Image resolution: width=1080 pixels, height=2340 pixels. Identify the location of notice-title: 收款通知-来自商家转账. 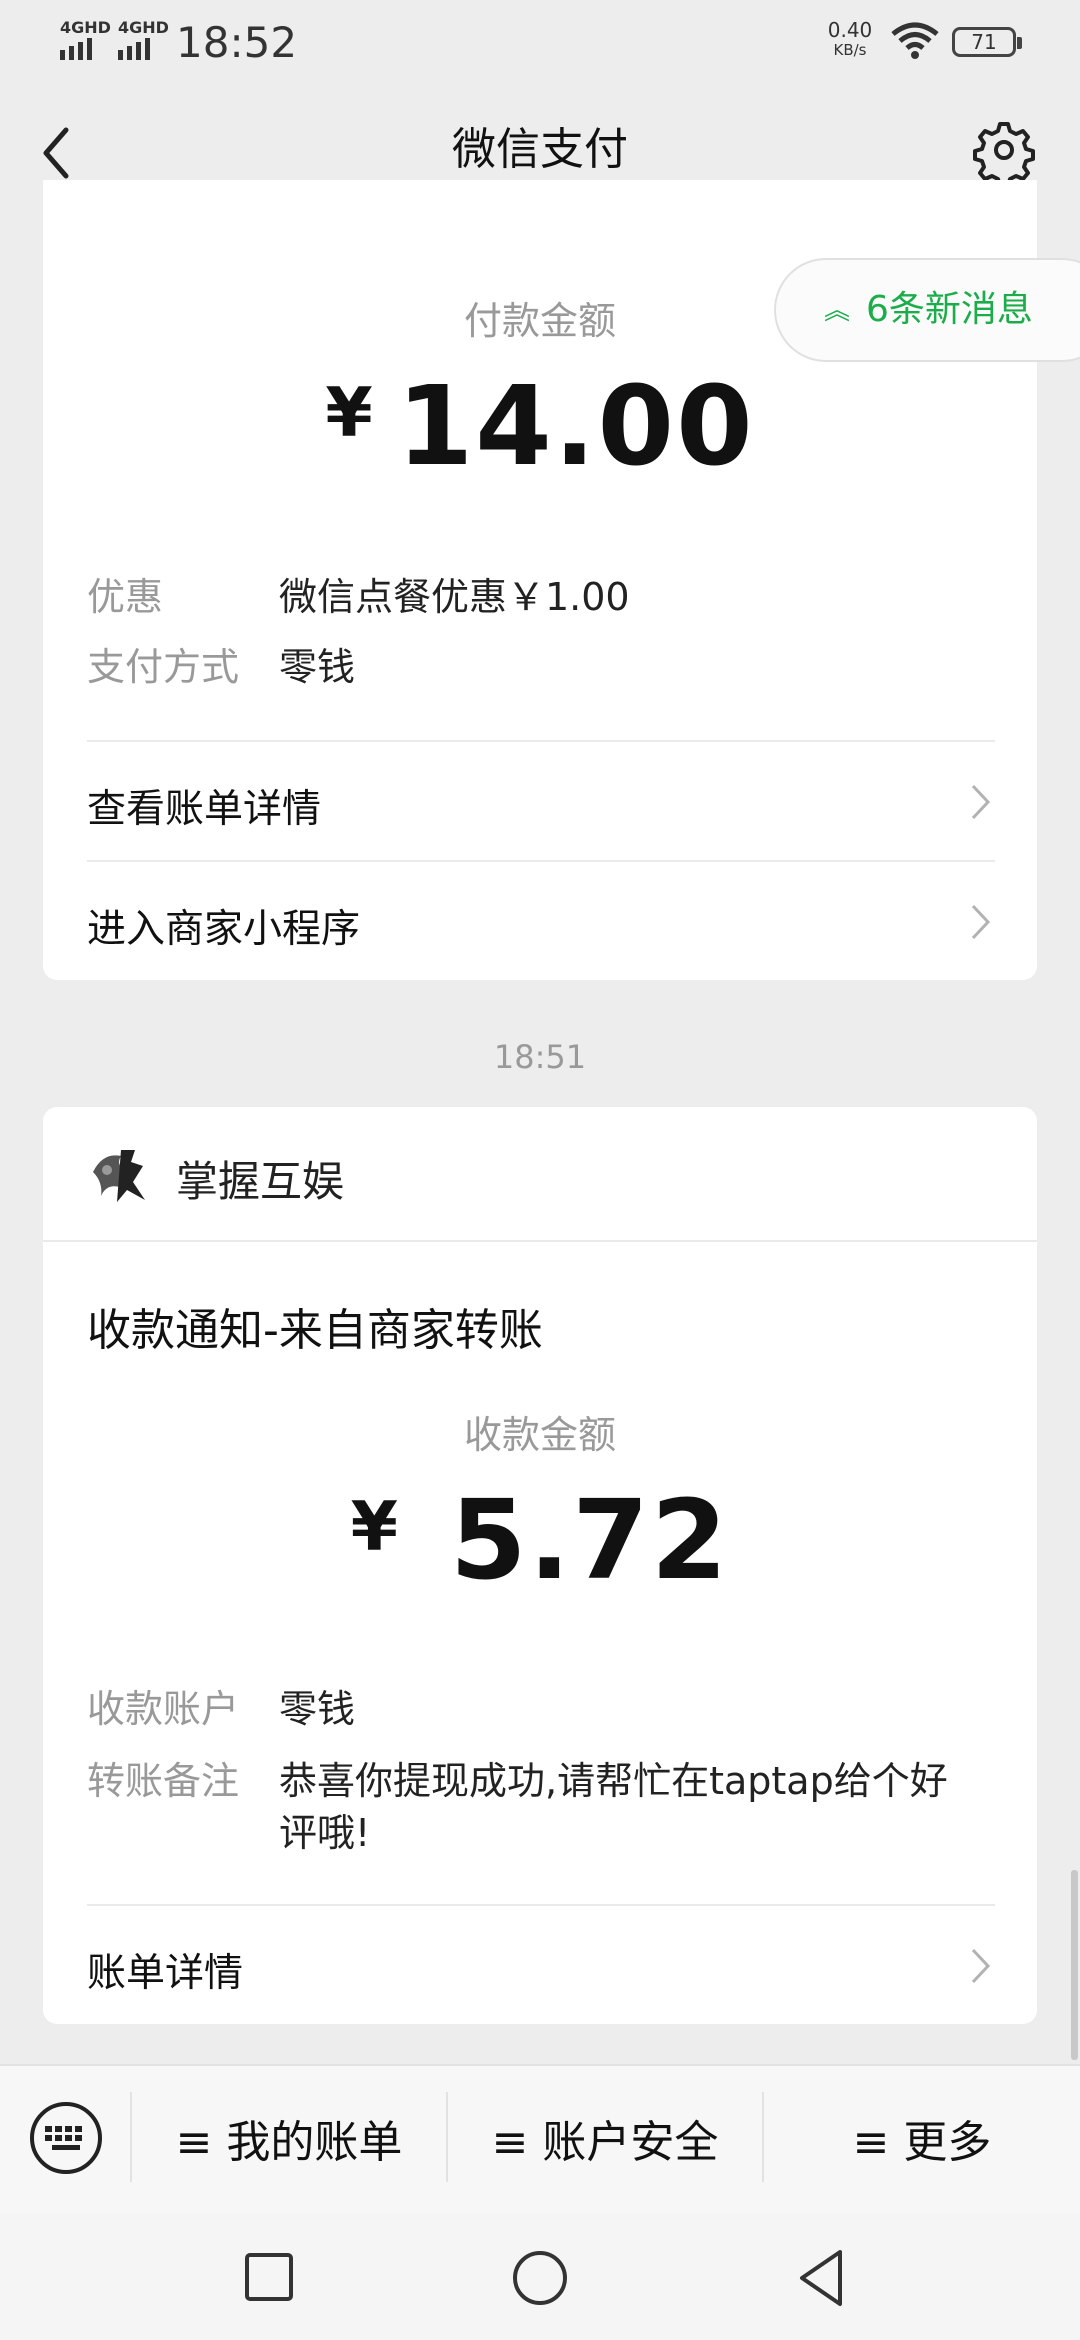
(315, 1330).